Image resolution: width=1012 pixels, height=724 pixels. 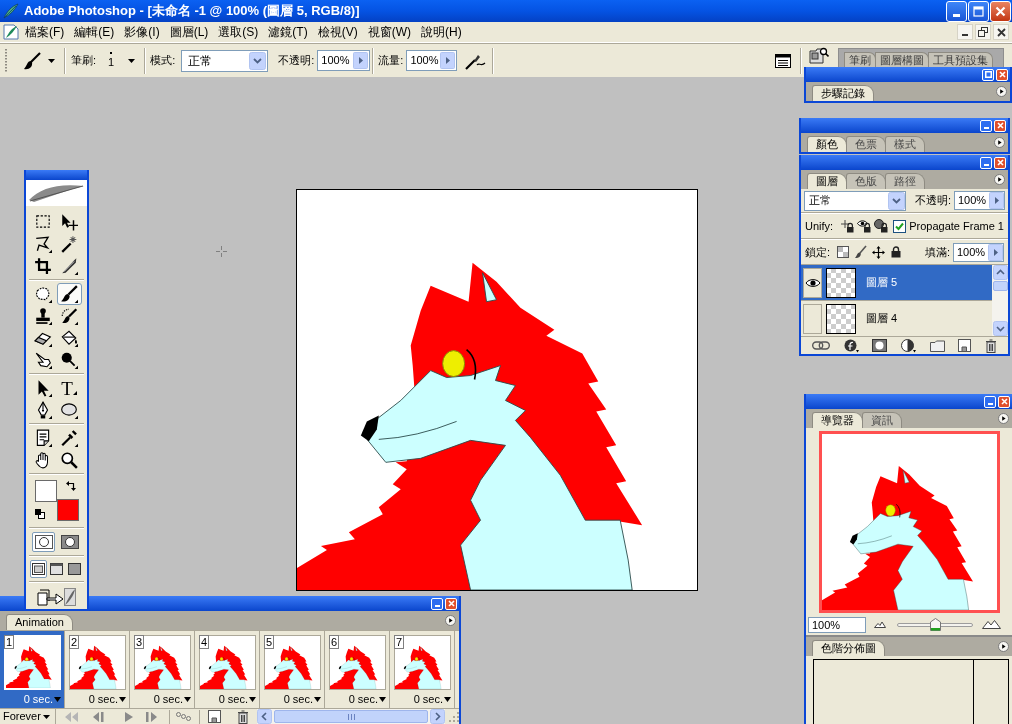 What do you see at coordinates (432, 60) in the screenshot?
I see `flow-field: 100%` at bounding box center [432, 60].